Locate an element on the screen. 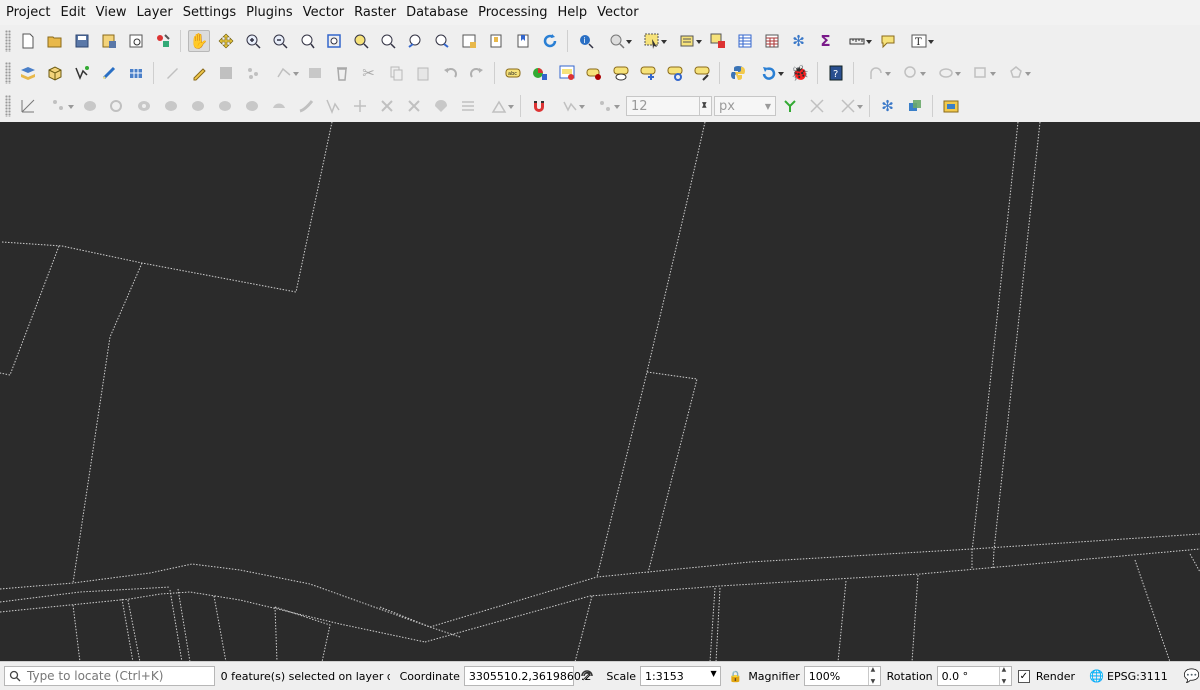 This screenshot has width=1200, height=690. map-tips-icon is located at coordinates (888, 41).